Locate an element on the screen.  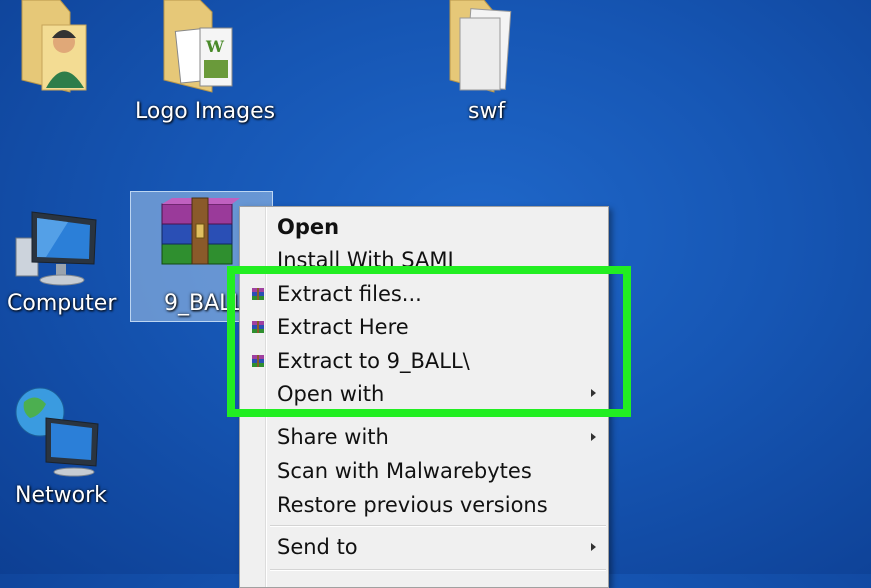
menu-item-share-with: Share with is located at coordinates (333, 437).